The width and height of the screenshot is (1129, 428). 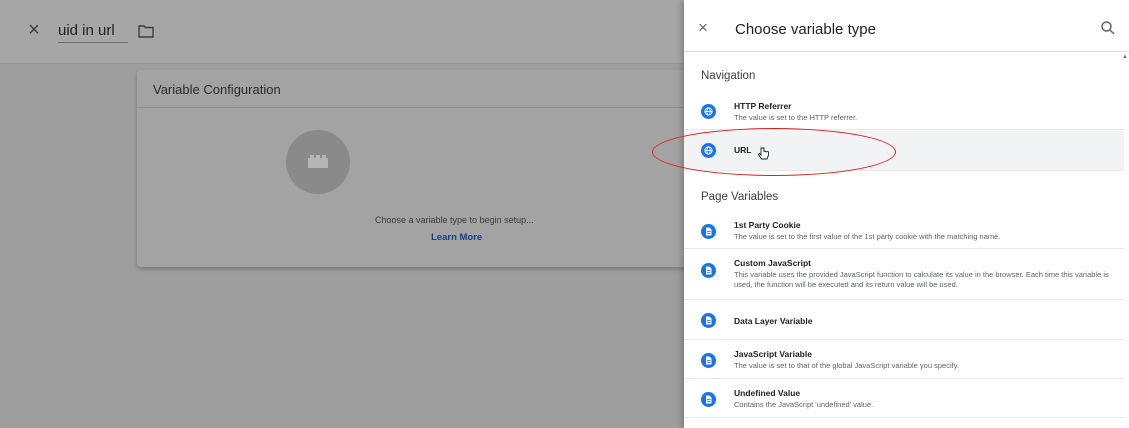 What do you see at coordinates (805, 29) in the screenshot?
I see `drawer-title: Choose variable type` at bounding box center [805, 29].